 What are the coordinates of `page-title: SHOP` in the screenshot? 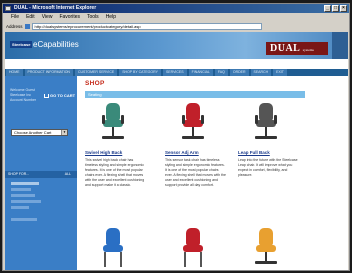 It's located at (95, 83).